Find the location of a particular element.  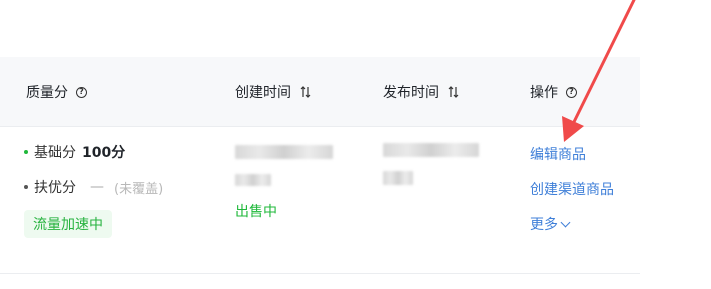

create-channel-product-link: 创建渠道商品 is located at coordinates (572, 189).